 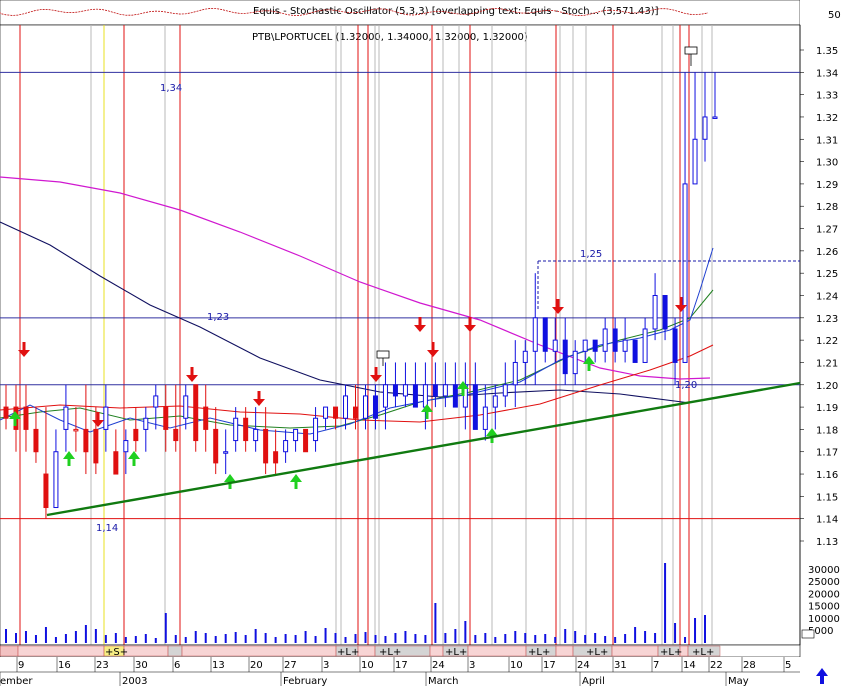 What do you see at coordinates (824, 582) in the screenshot?
I see `volume-tick-label: 25000` at bounding box center [824, 582].